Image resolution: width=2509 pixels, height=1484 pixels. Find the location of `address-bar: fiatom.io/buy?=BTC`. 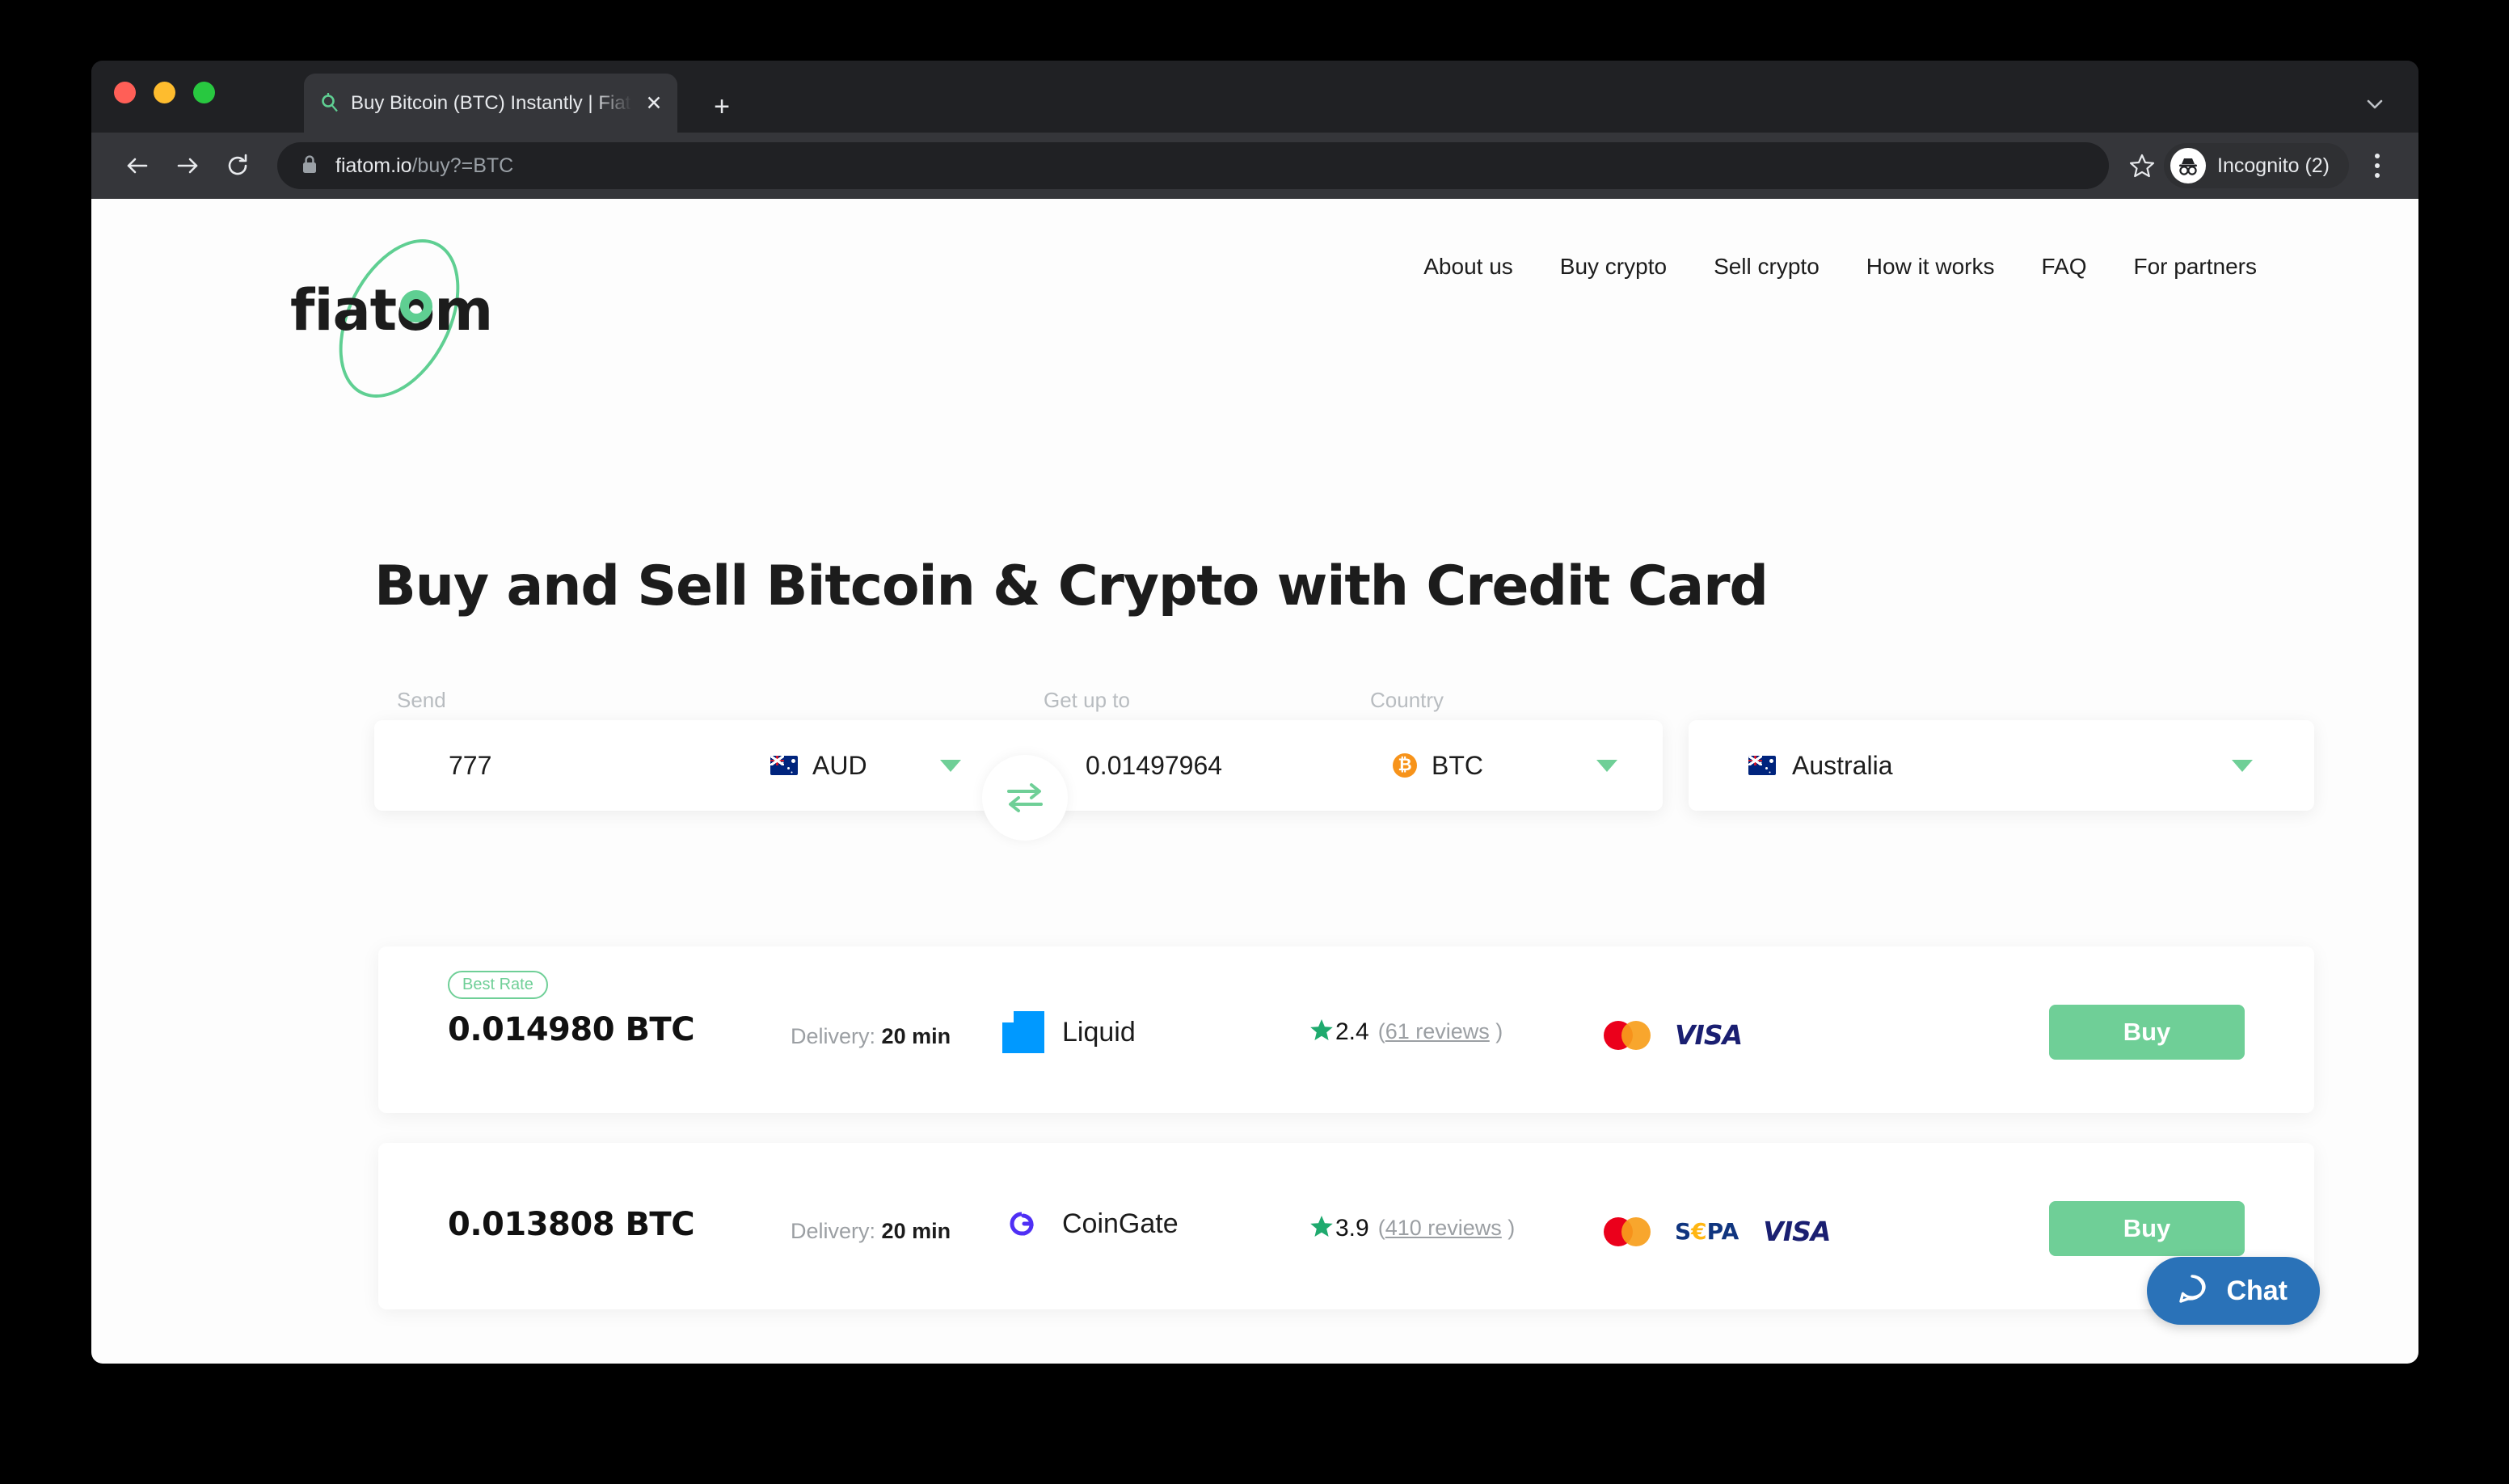

address-bar: fiatom.io/buy?=BTC is located at coordinates (1193, 165).